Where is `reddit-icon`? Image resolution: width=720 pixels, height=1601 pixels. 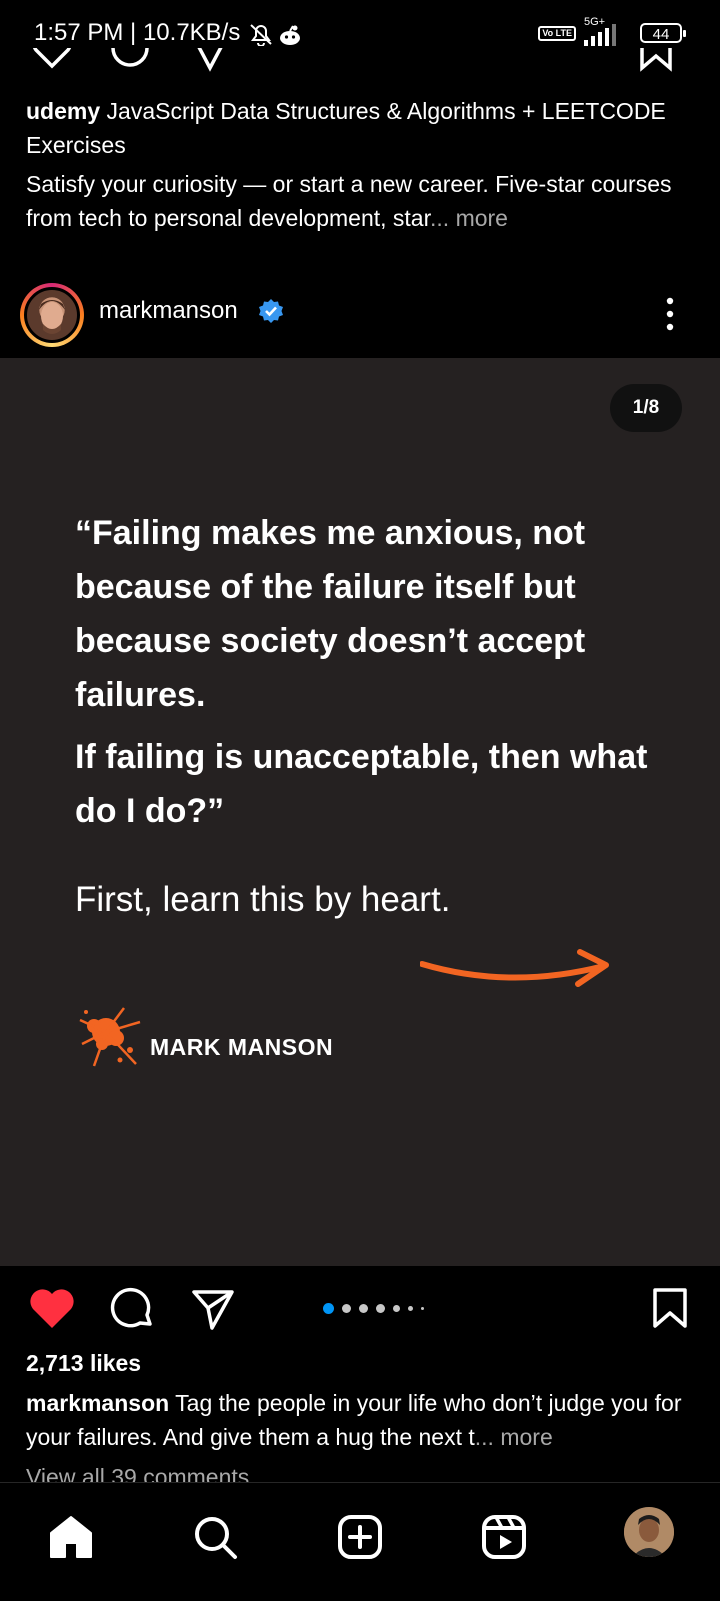
reddit-icon is located at coordinates (290, 35).